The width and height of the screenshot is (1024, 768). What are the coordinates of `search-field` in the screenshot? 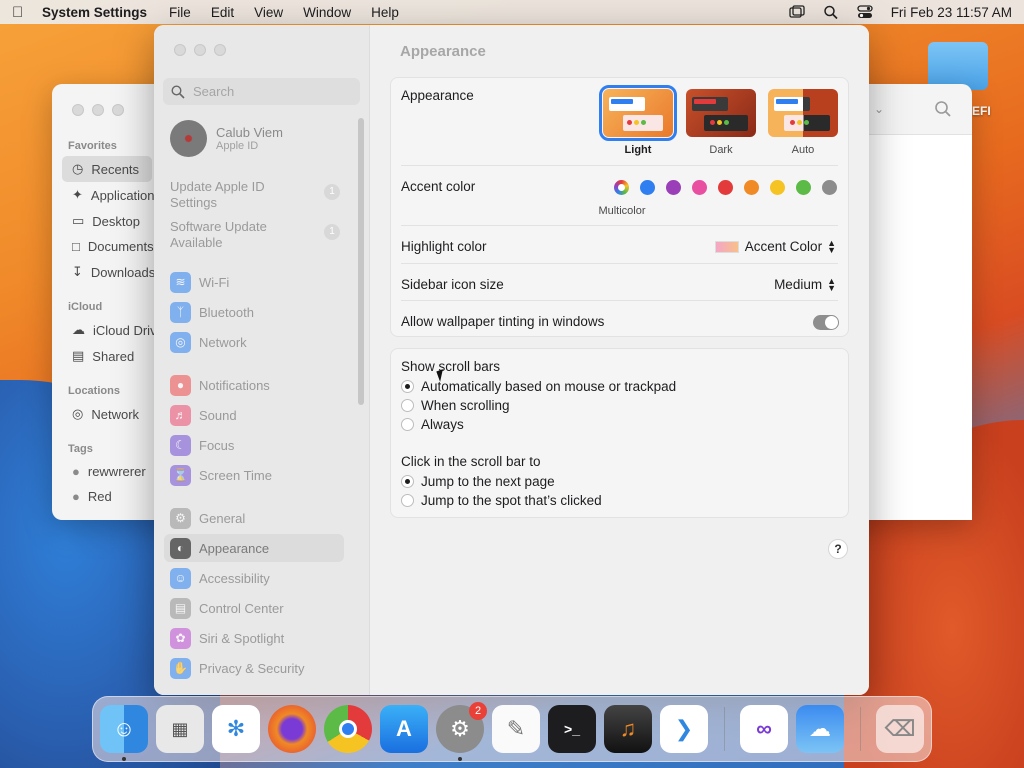 It's located at (261, 91).